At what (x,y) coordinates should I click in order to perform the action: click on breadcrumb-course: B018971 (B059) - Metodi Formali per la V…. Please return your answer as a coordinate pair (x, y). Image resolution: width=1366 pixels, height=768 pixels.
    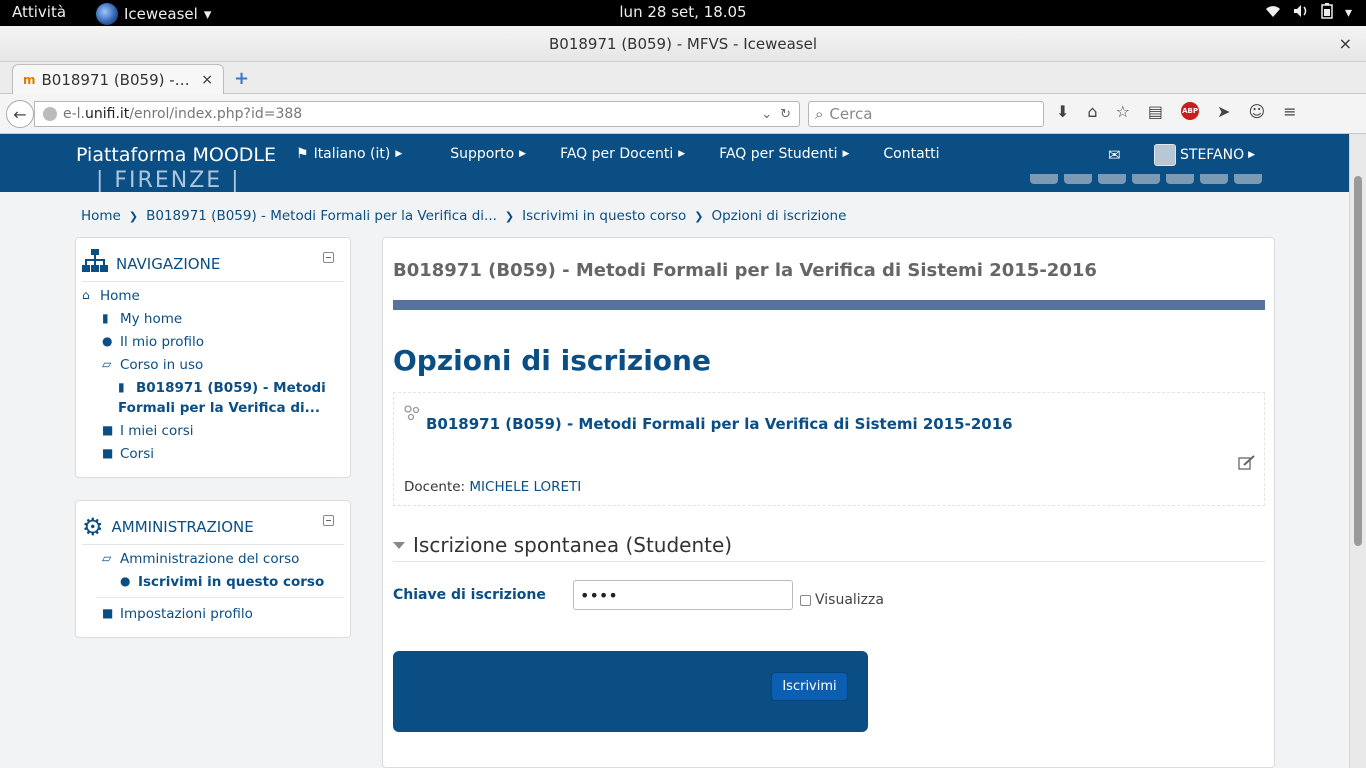
    Looking at the image, I should click on (321, 216).